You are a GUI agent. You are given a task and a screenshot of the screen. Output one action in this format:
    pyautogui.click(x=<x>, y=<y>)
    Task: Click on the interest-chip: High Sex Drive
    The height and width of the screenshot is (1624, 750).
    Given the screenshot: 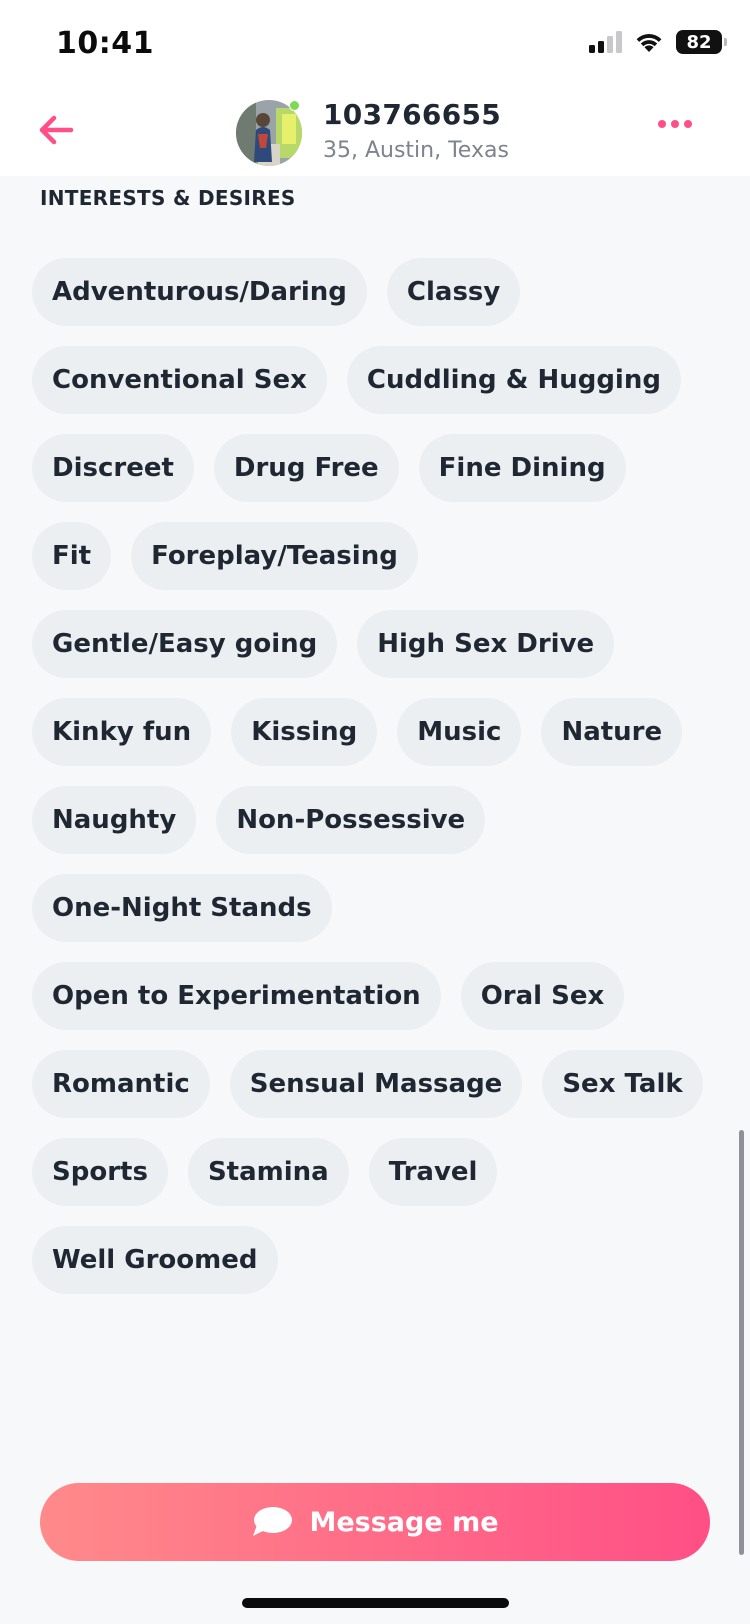 What is the action you would take?
    pyautogui.click(x=486, y=644)
    